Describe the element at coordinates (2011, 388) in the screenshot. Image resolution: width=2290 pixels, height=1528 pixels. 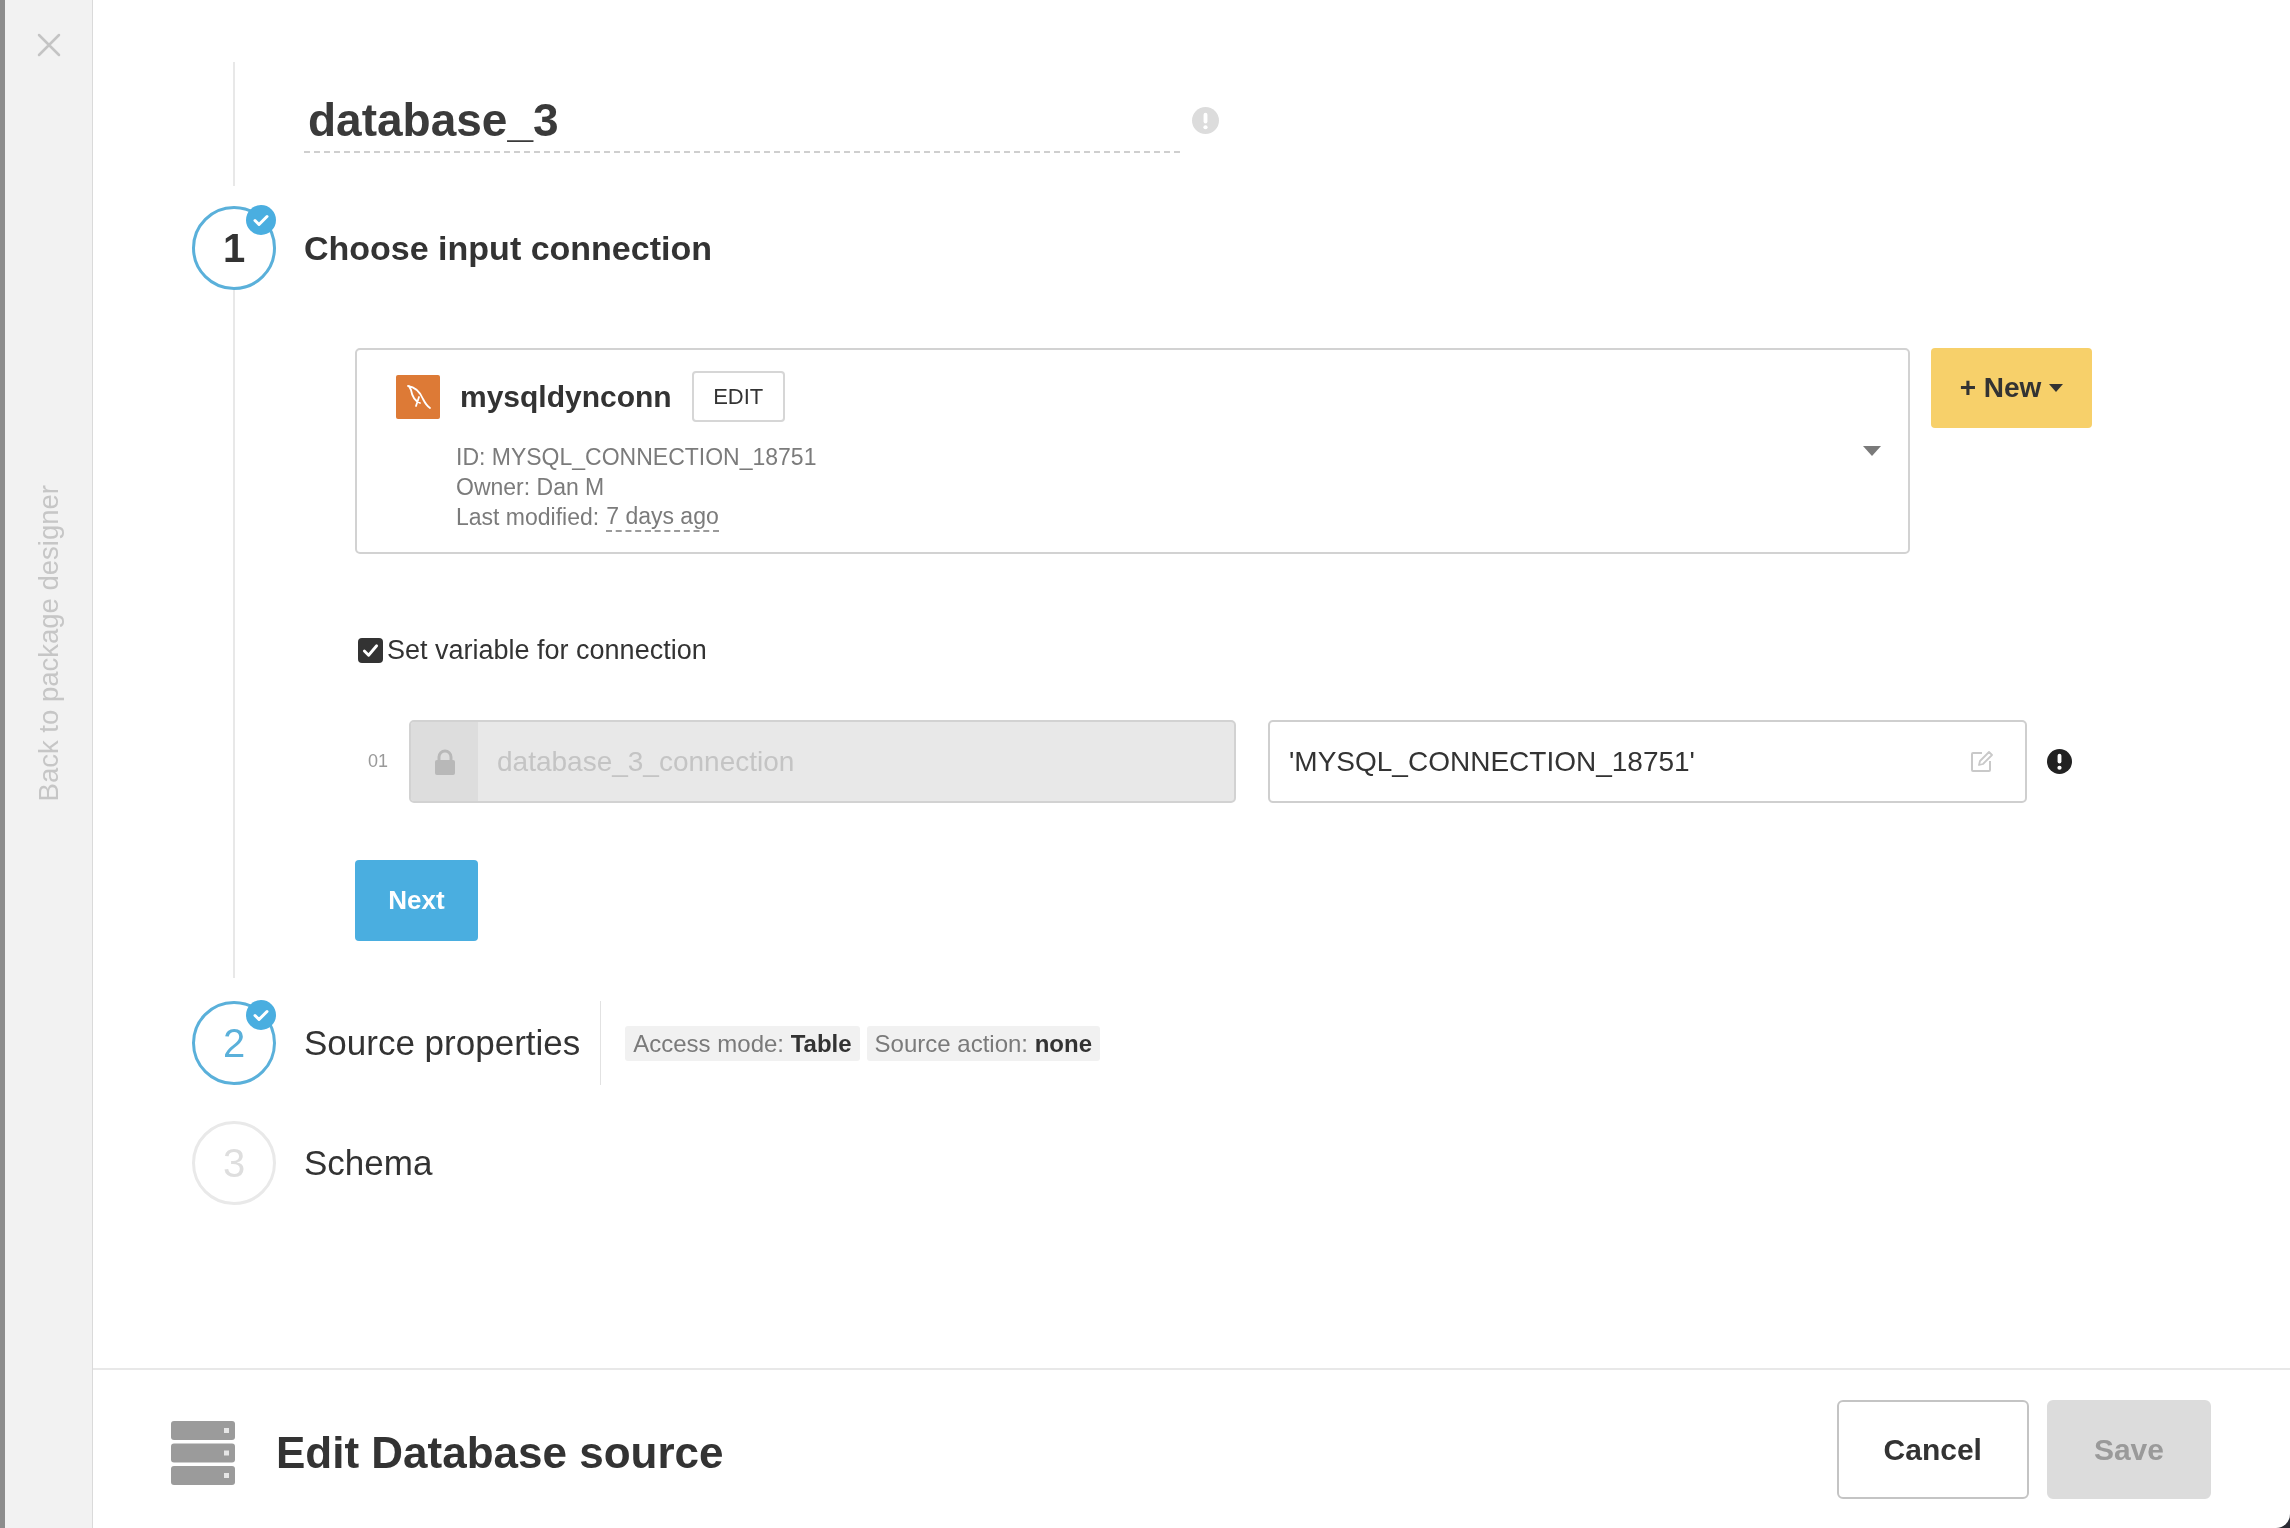
I see `new-button: + New` at that location.